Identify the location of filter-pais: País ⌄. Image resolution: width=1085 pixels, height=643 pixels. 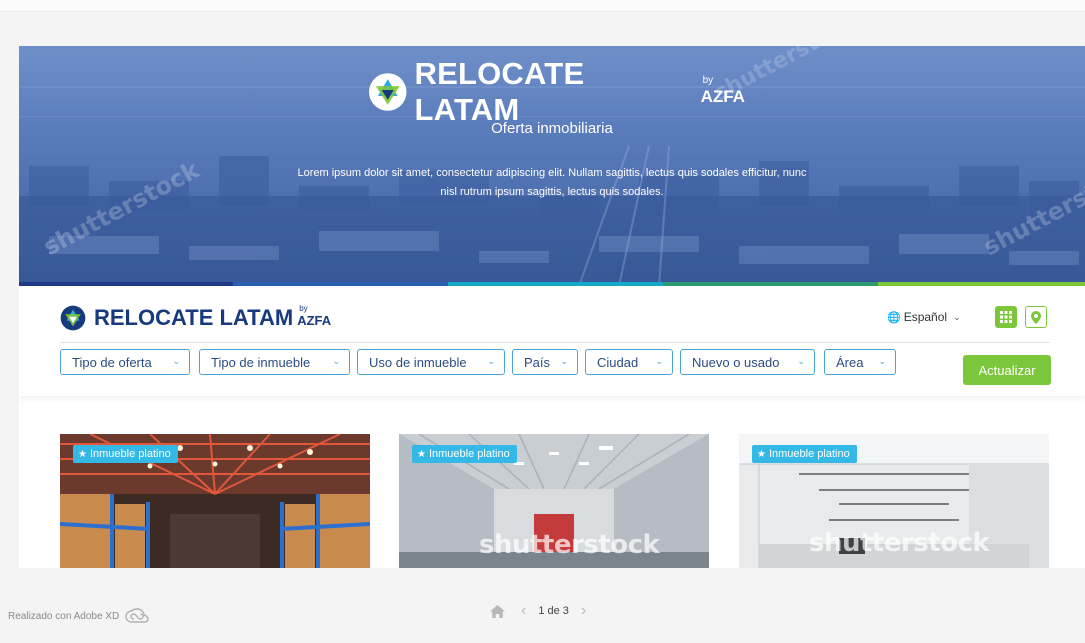
(545, 362).